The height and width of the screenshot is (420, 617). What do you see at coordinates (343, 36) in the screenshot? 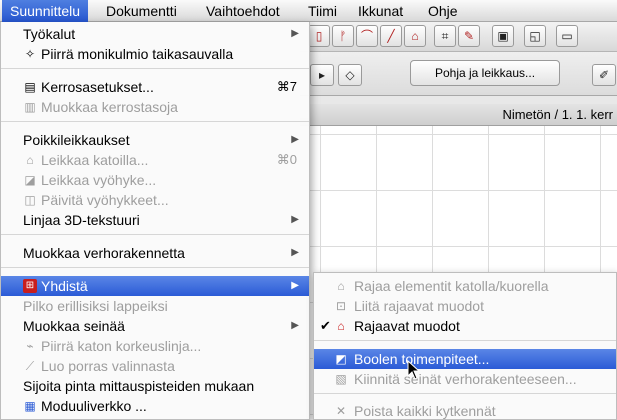
I see `toolbar-tool-icon-2: ᚠ` at bounding box center [343, 36].